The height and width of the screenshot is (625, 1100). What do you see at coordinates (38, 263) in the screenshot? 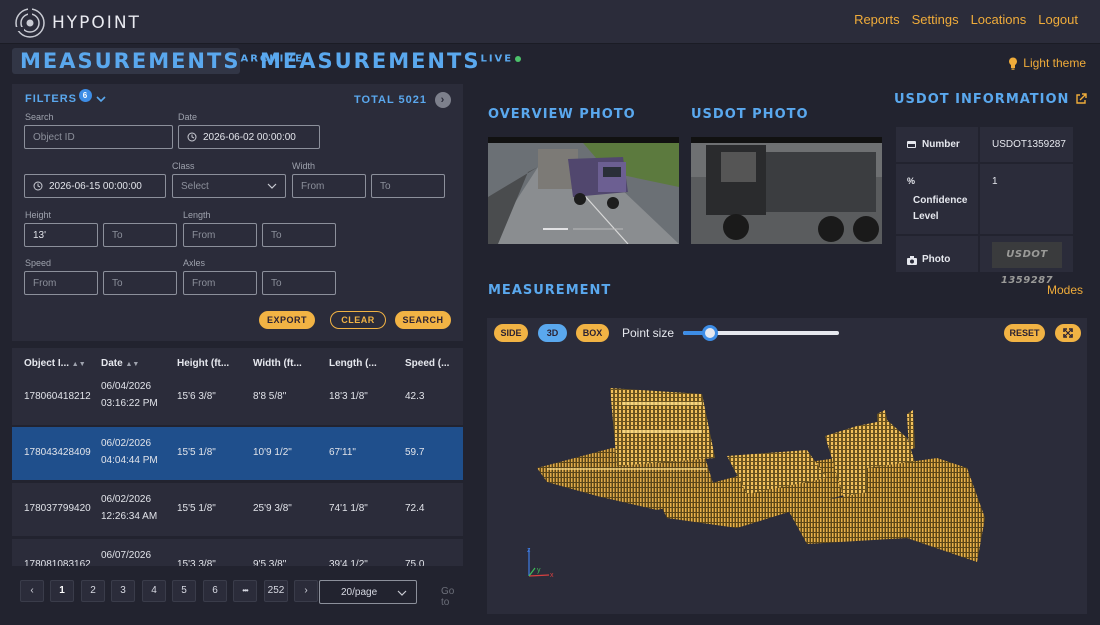
I see `speed-label: Speed` at bounding box center [38, 263].